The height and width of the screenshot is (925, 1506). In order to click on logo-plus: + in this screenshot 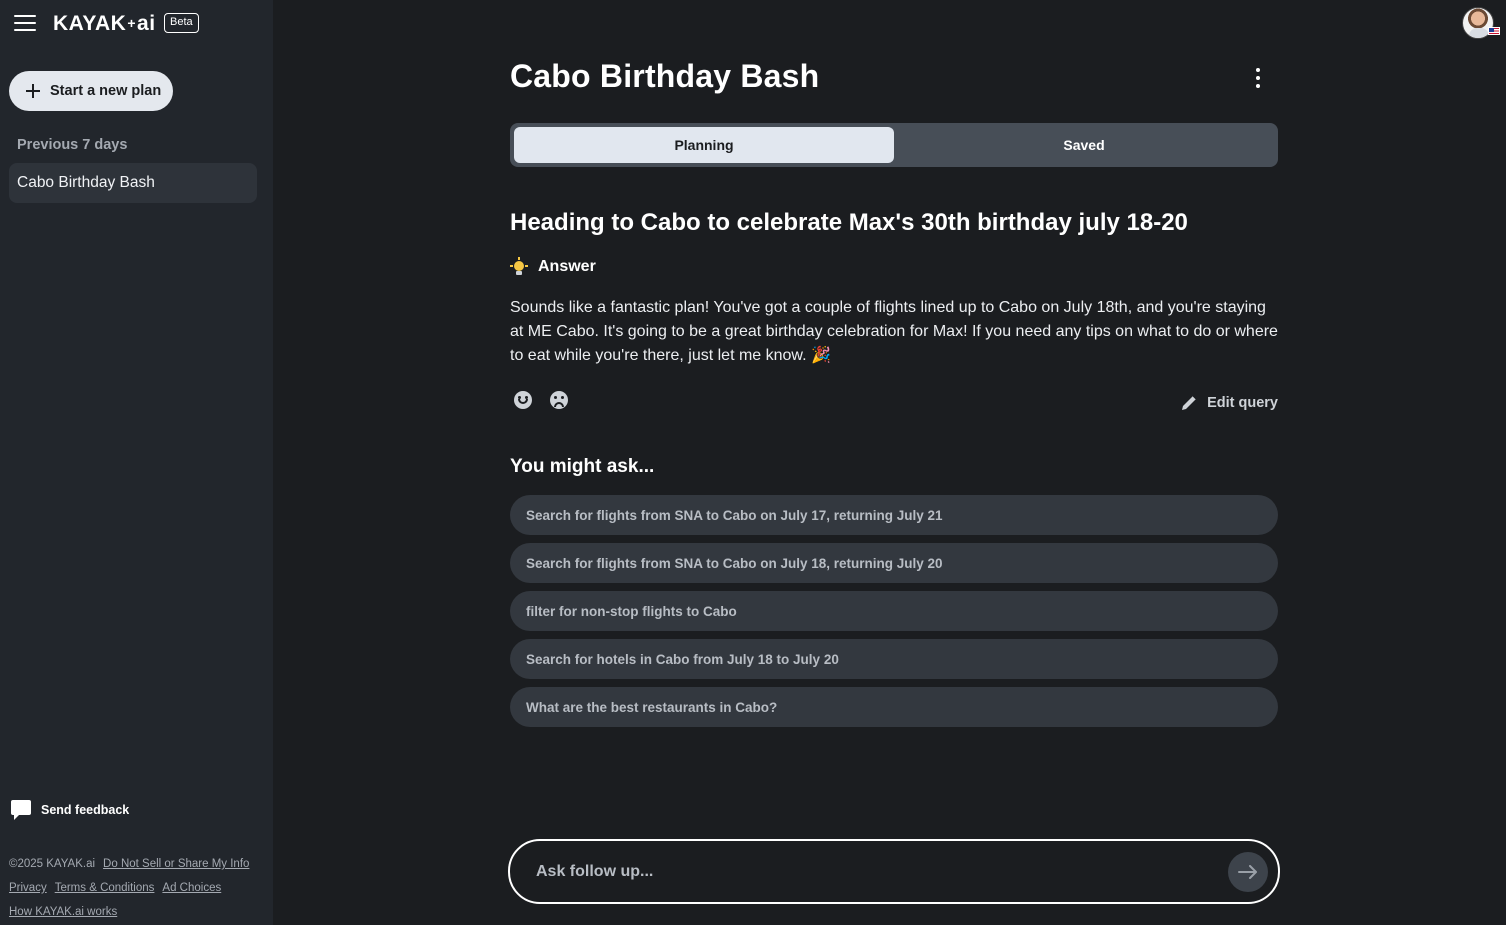, I will do `click(132, 23)`.